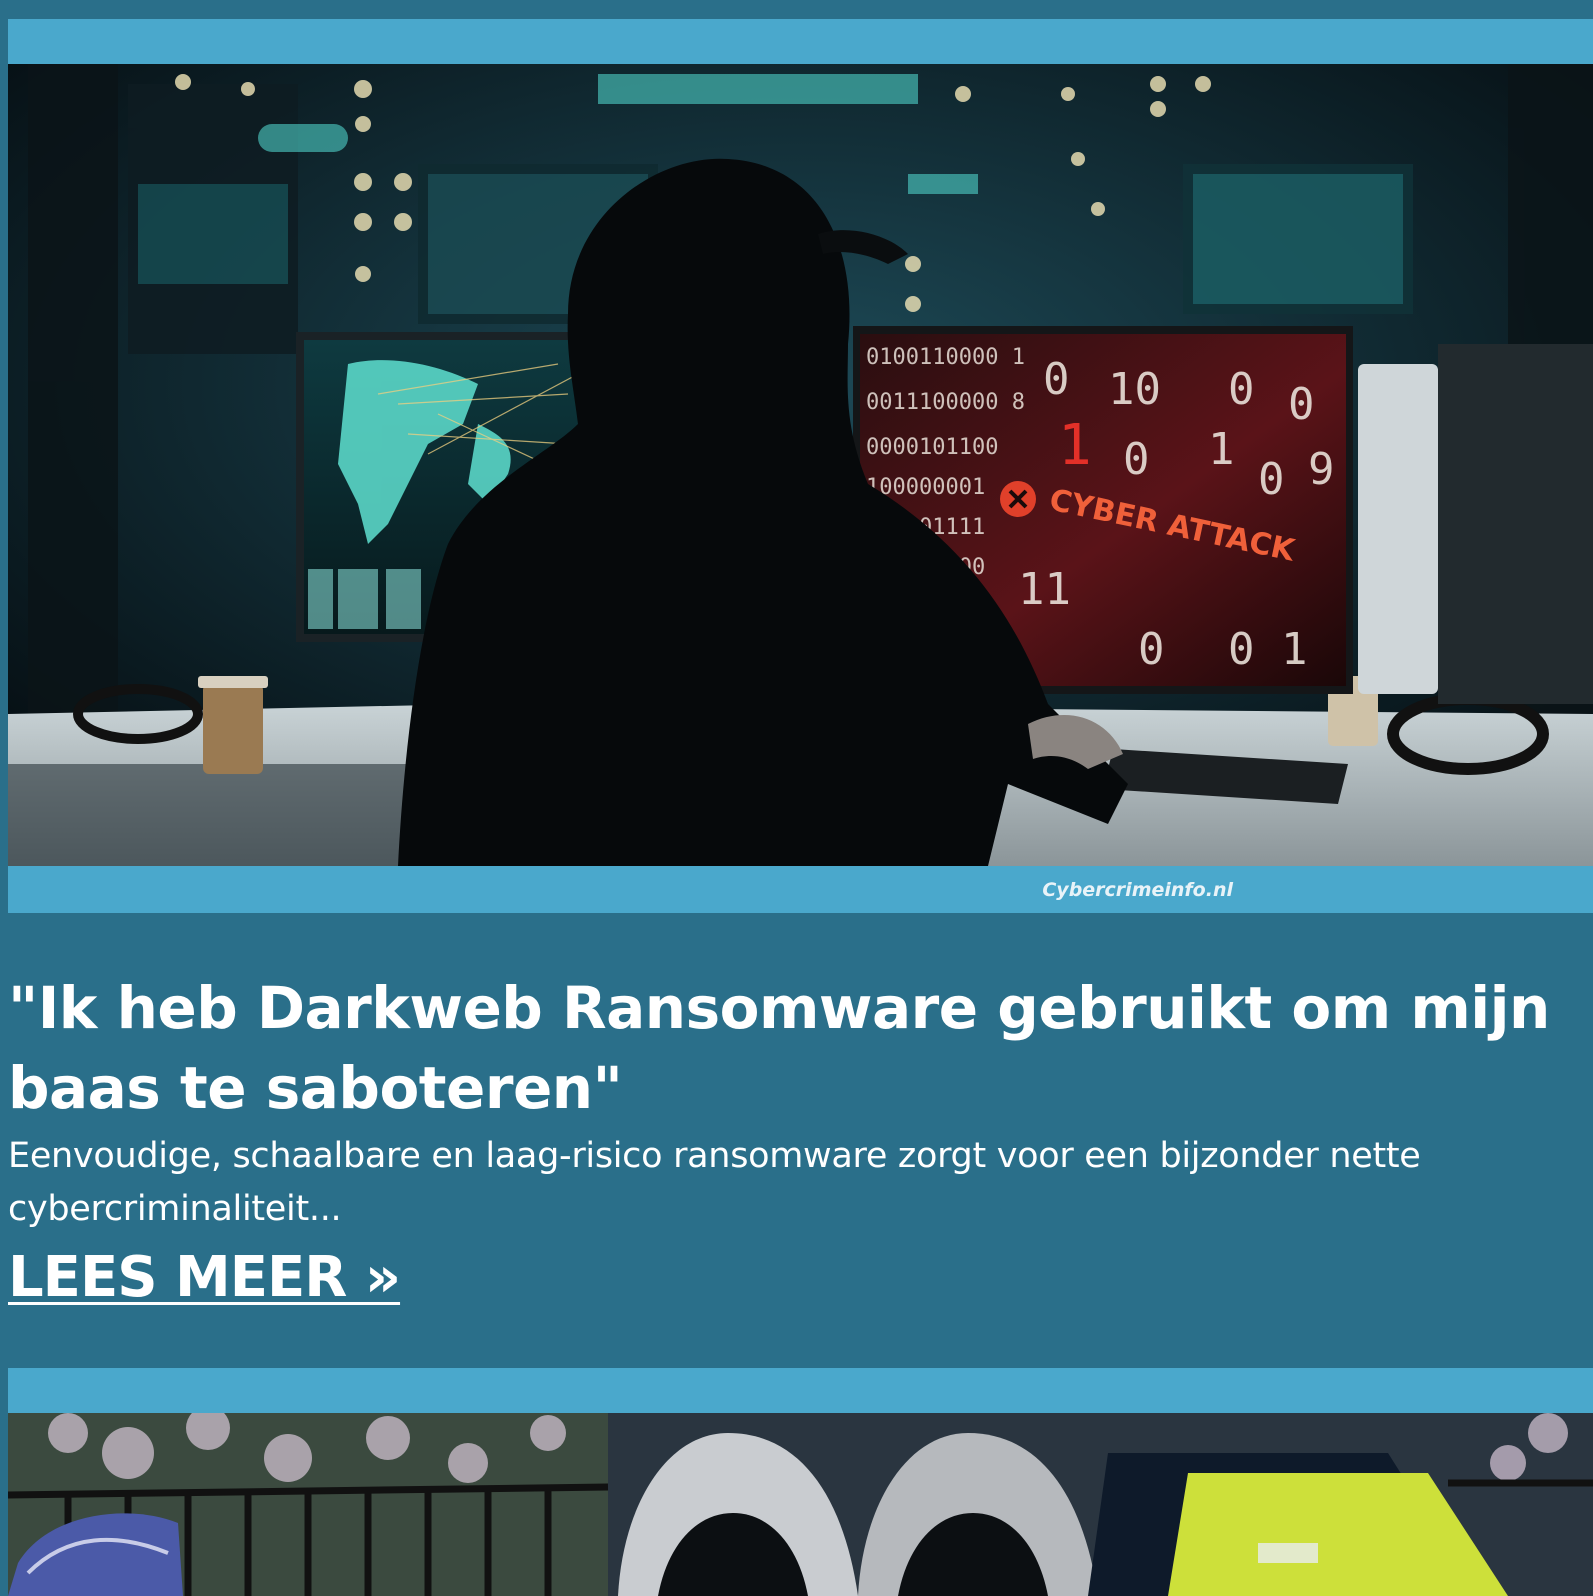 The image size is (1593, 1596). What do you see at coordinates (1018, 499) in the screenshot?
I see `close-circle-icon` at bounding box center [1018, 499].